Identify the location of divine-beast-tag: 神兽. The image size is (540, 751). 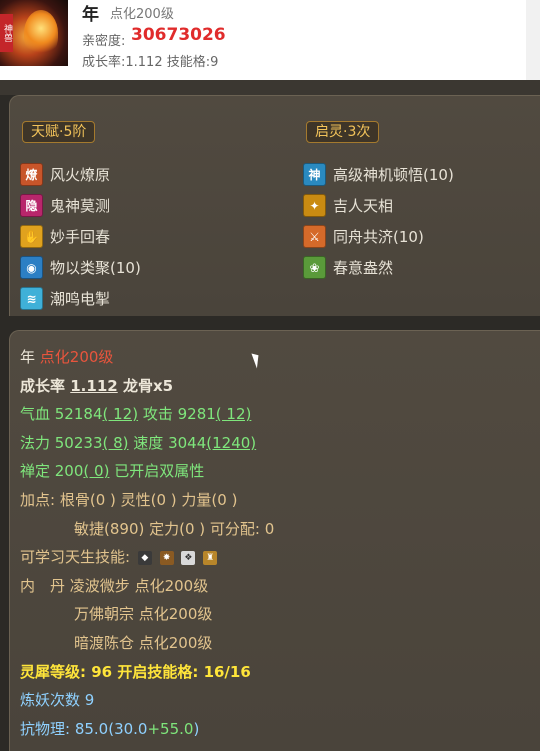
(6, 33).